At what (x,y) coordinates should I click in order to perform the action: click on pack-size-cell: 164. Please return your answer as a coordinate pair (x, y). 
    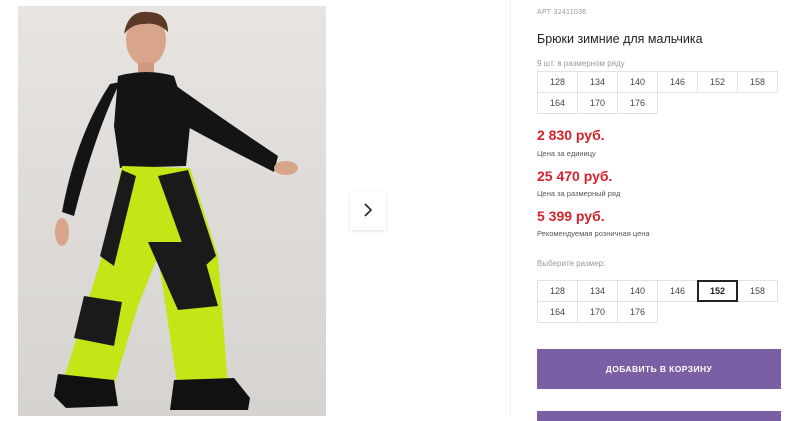
    Looking at the image, I should click on (557, 103).